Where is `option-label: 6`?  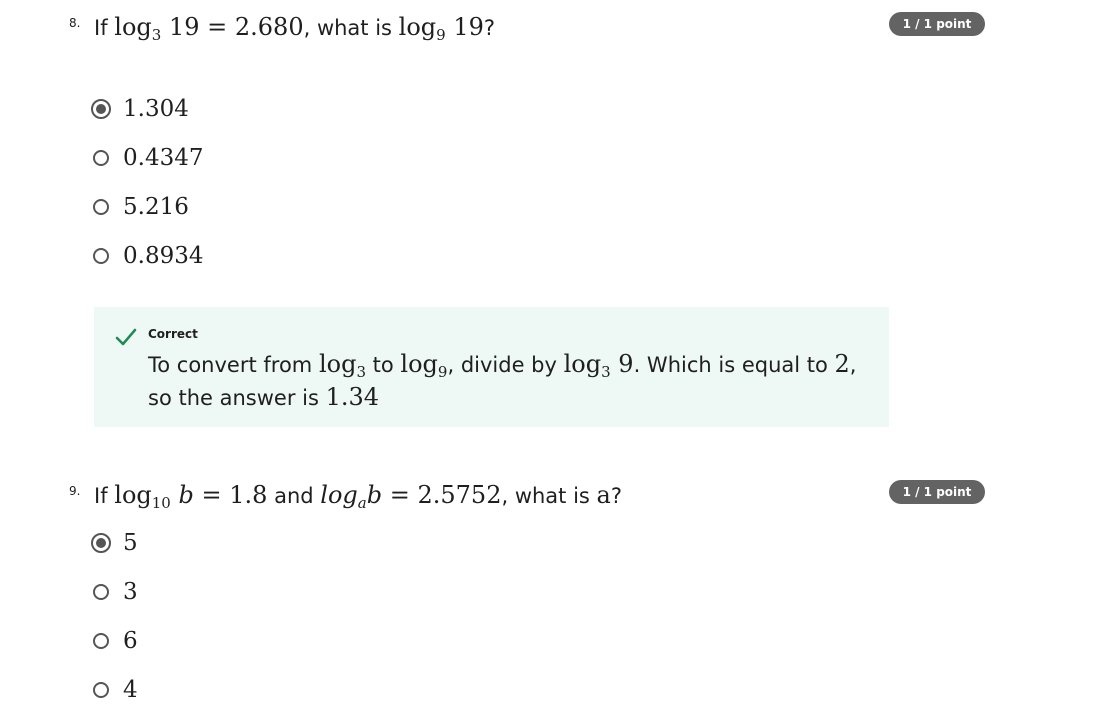
option-label: 6 is located at coordinates (130, 641).